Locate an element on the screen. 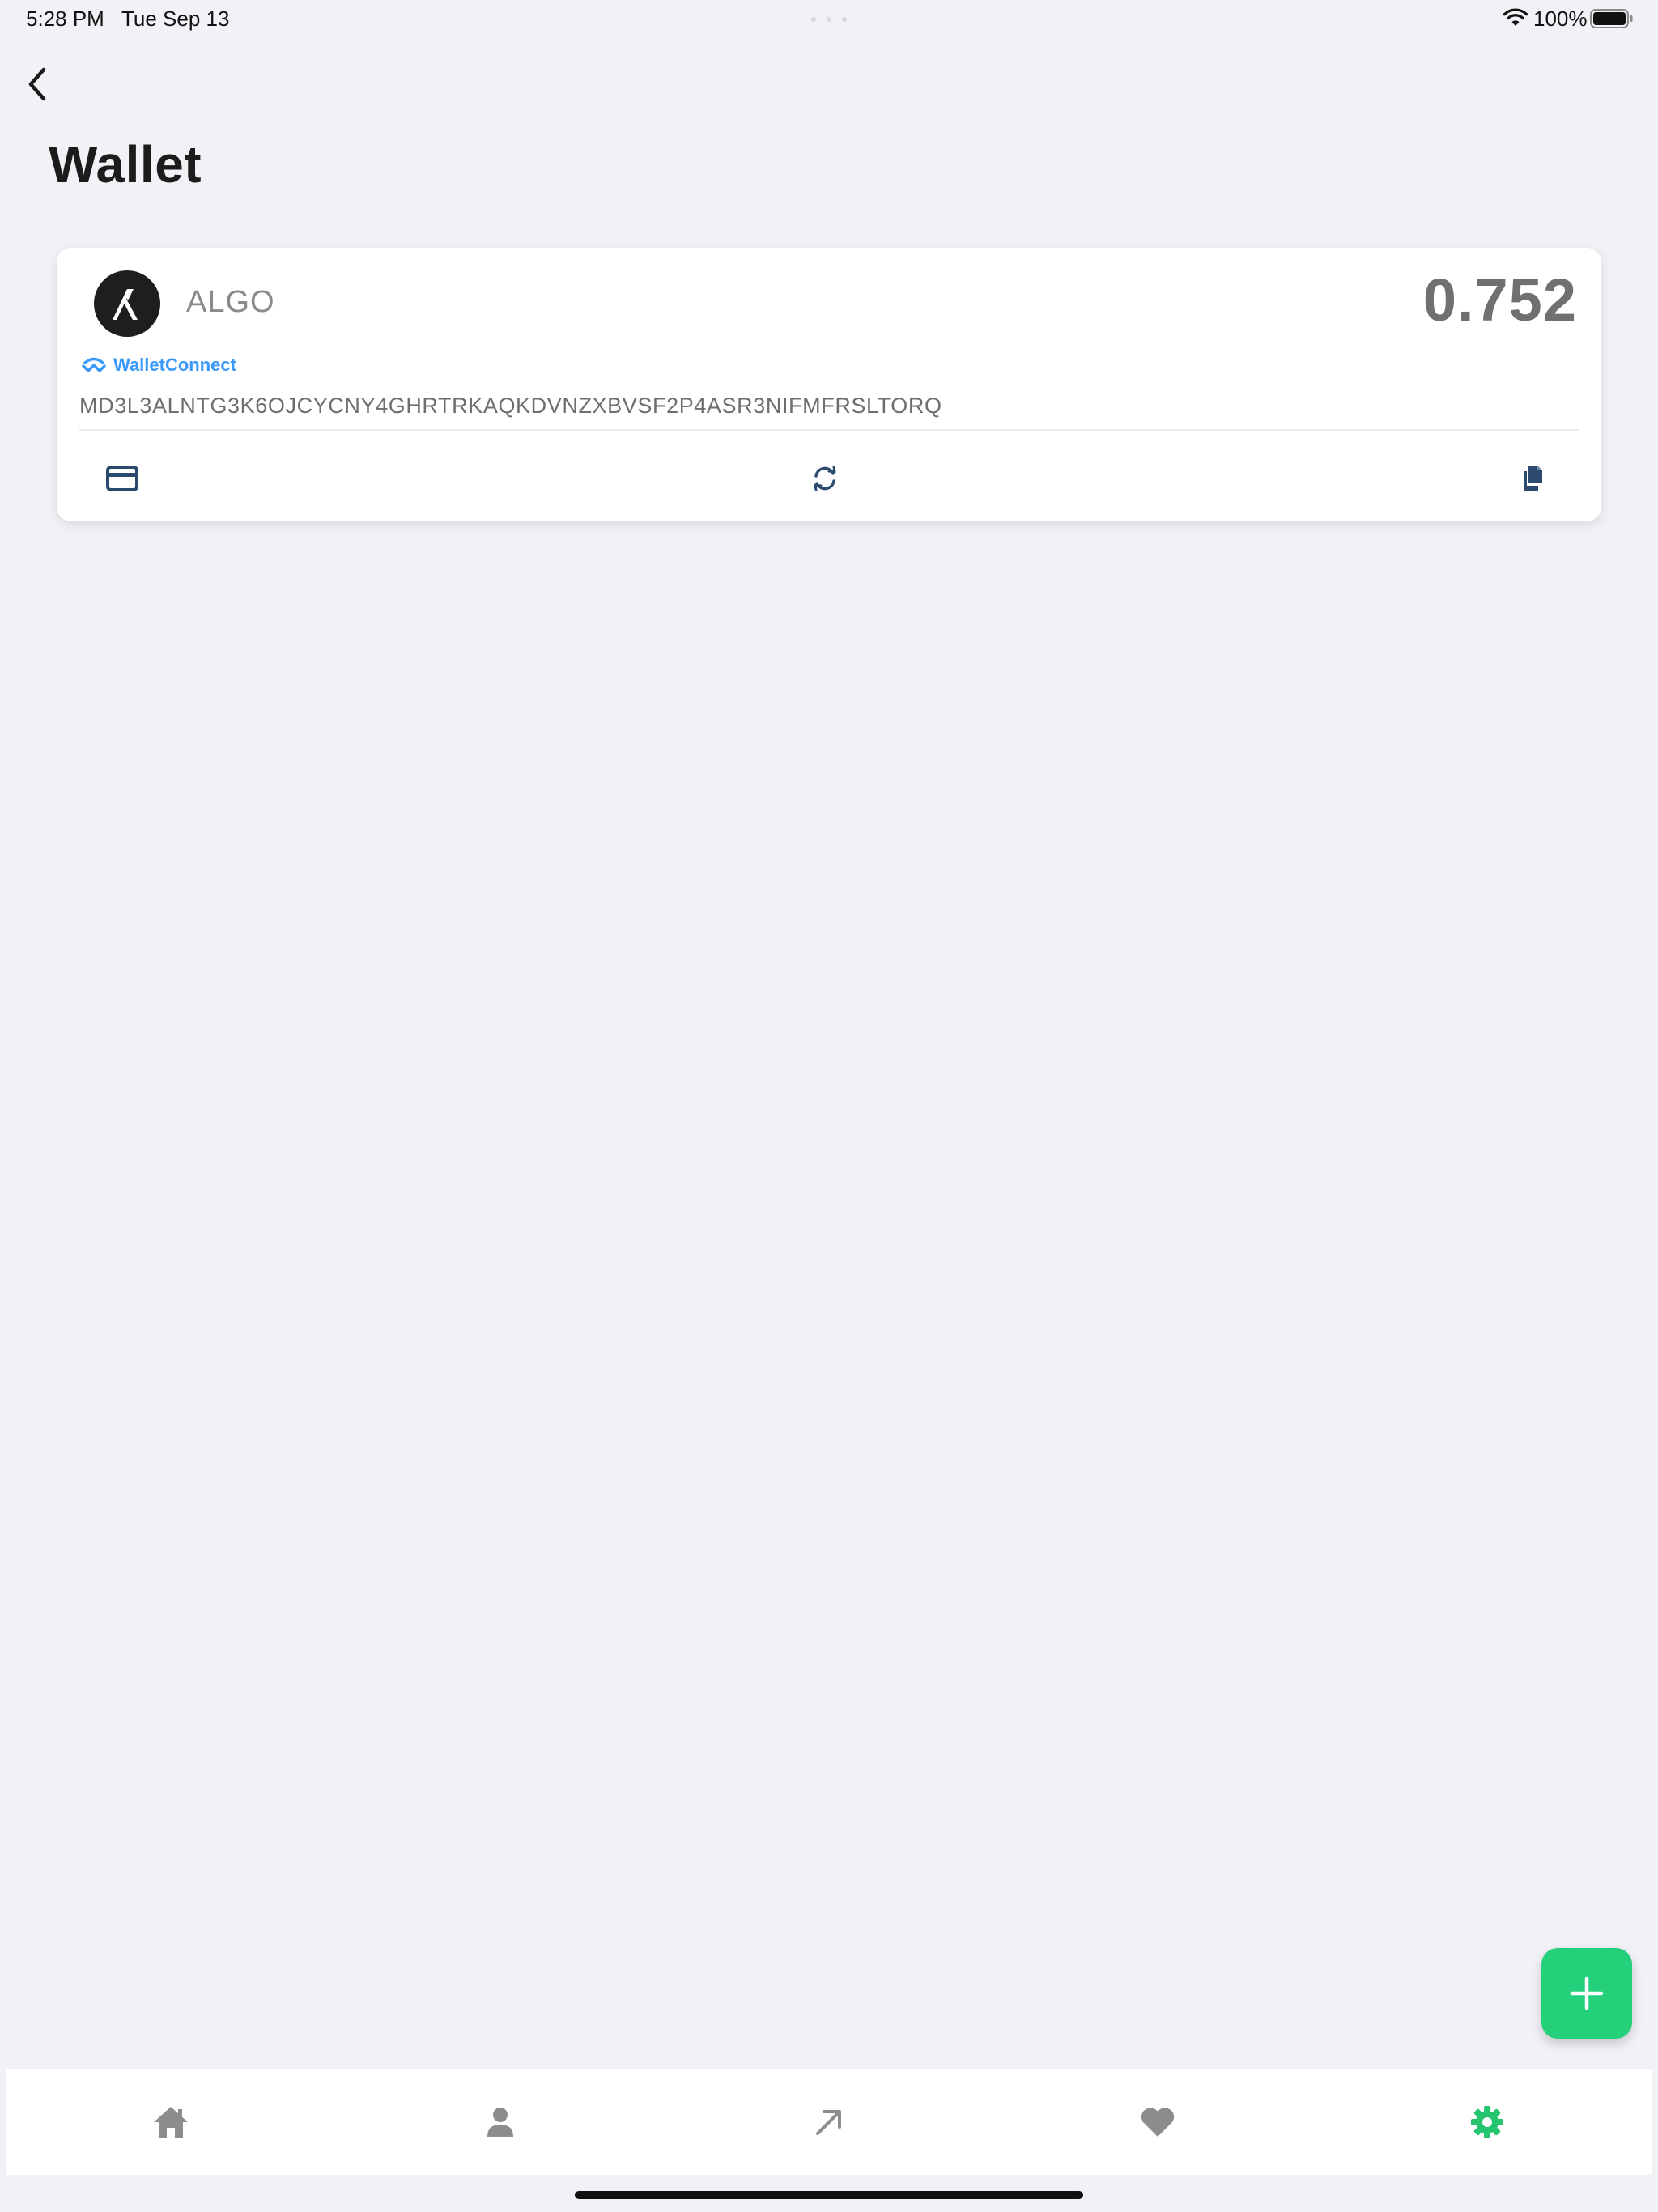 Image resolution: width=1658 pixels, height=2212 pixels. back-button is located at coordinates (37, 85).